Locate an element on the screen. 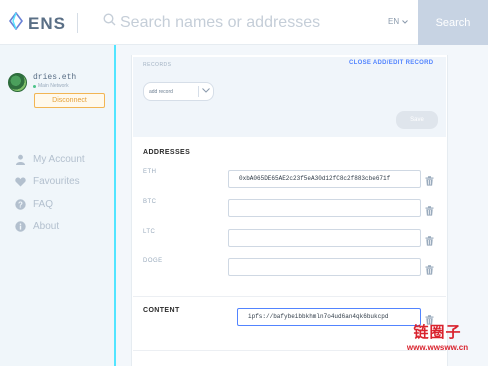 The image size is (488, 366). coin-label-btc: BTC is located at coordinates (150, 202).